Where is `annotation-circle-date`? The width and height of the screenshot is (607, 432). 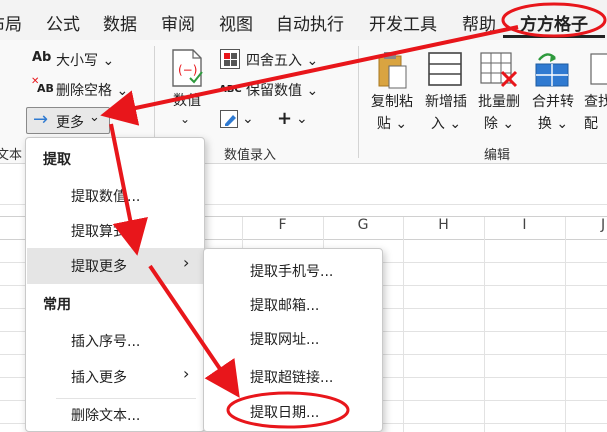
annotation-circle-date is located at coordinates (288, 410).